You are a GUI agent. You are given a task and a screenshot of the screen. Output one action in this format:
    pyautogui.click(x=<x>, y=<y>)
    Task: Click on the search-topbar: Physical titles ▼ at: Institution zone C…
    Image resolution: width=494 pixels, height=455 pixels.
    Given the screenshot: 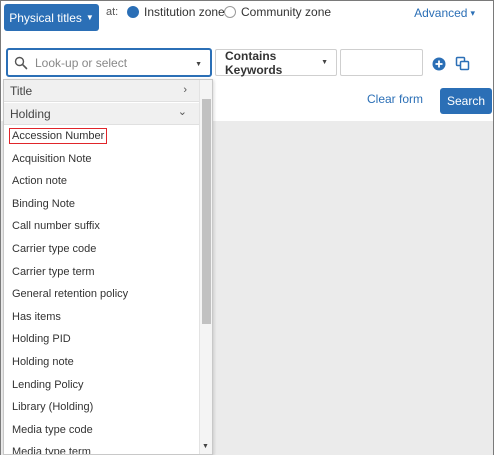 What is the action you would take?
    pyautogui.click(x=247, y=16)
    